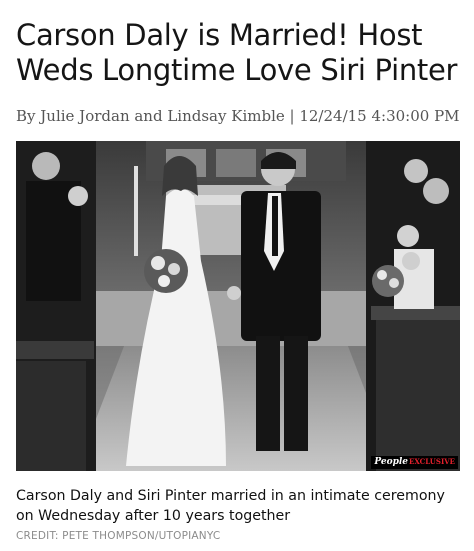  I want to click on people-logo: People, so click(391, 462).